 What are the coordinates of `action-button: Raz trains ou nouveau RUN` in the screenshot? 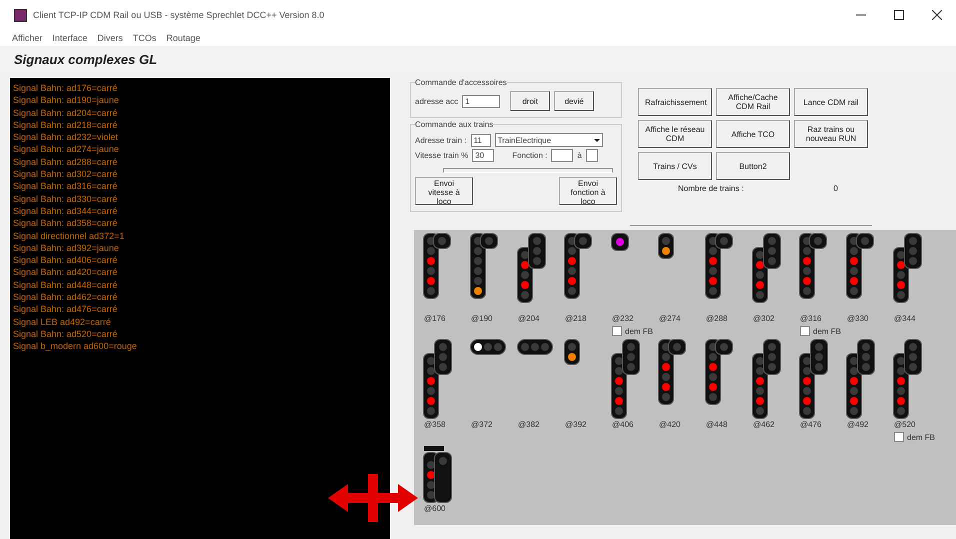 It's located at (831, 134).